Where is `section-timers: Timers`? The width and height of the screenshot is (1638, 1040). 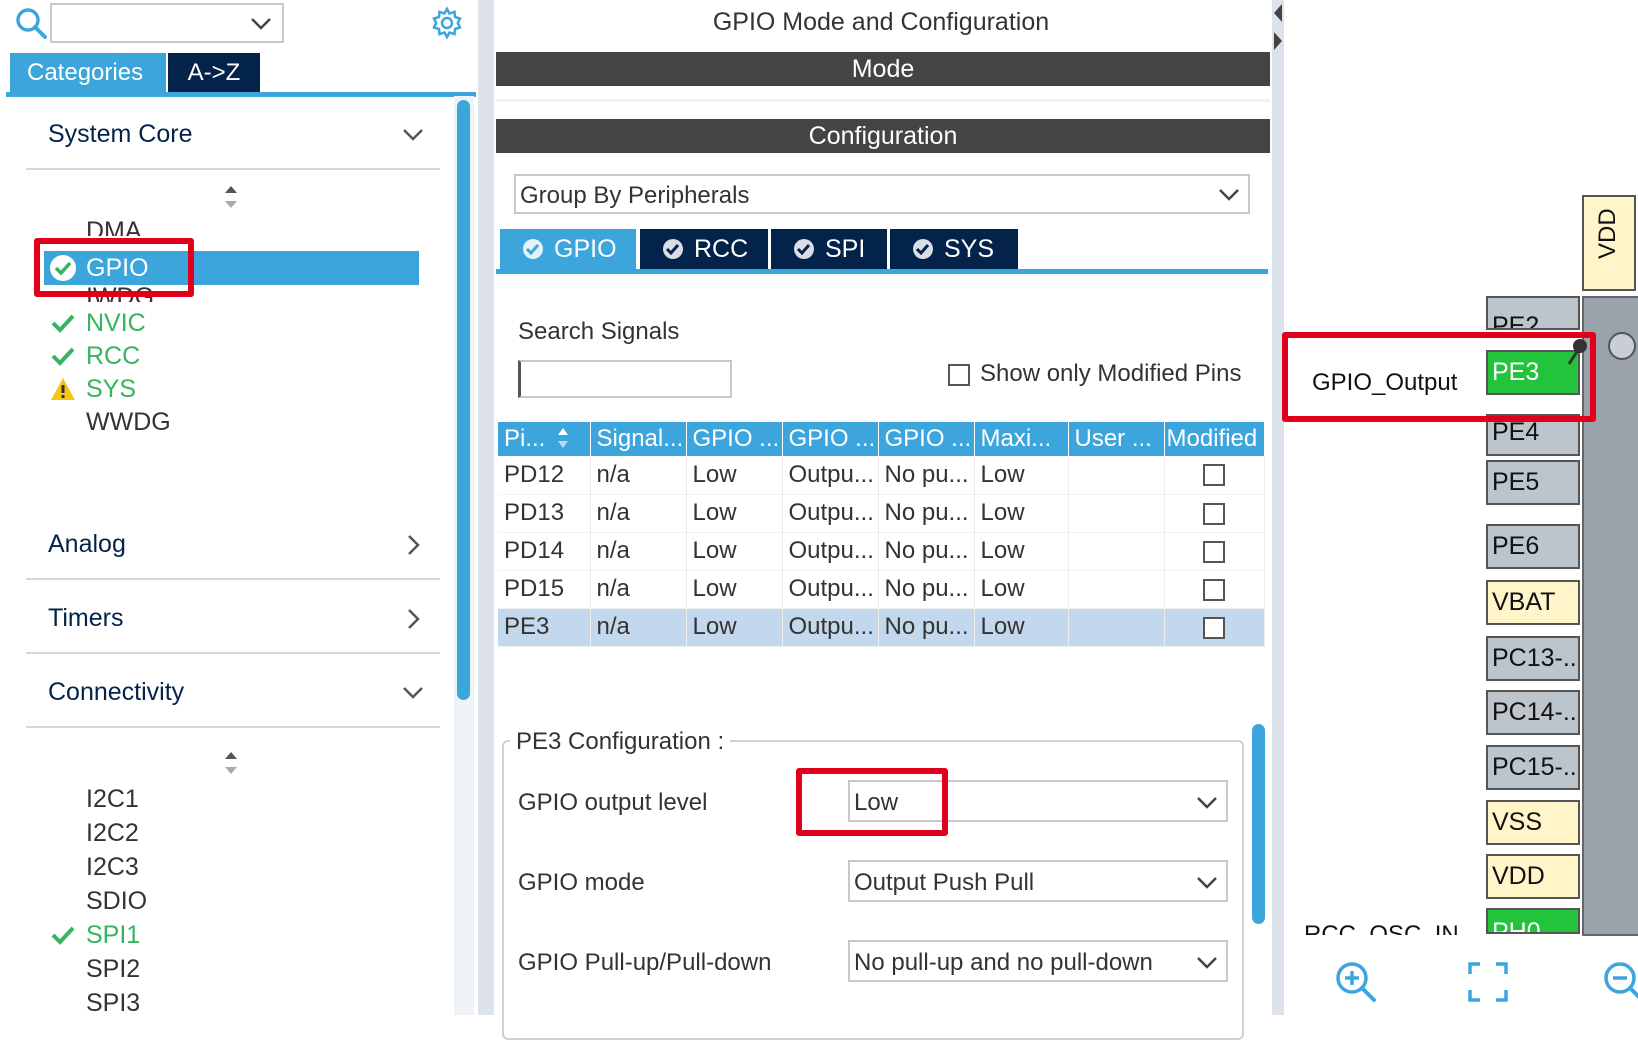
section-timers: Timers is located at coordinates (233, 621).